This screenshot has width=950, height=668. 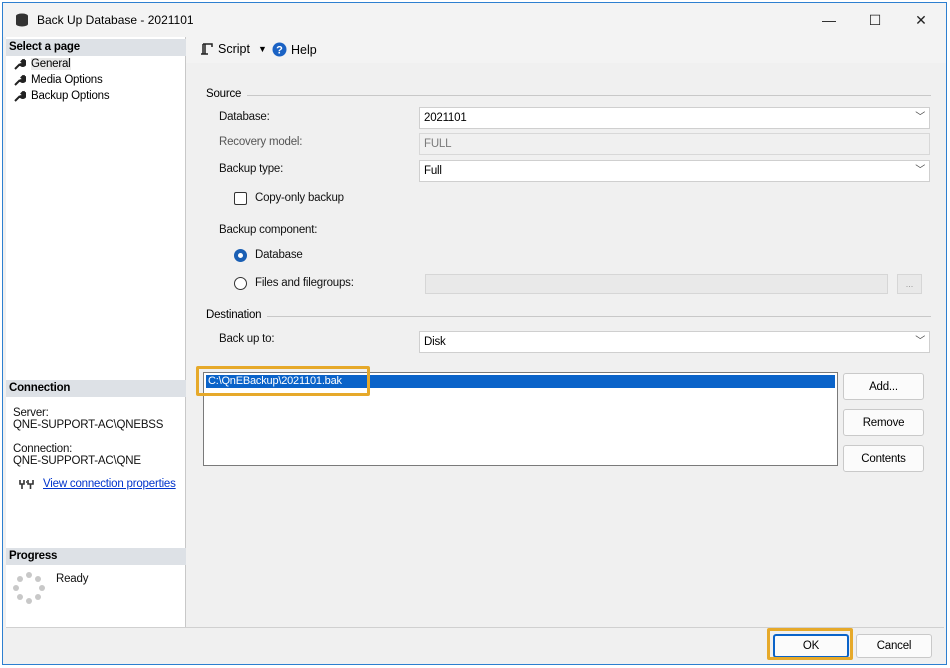 What do you see at coordinates (589, 95) in the screenshot?
I see `source-divider` at bounding box center [589, 95].